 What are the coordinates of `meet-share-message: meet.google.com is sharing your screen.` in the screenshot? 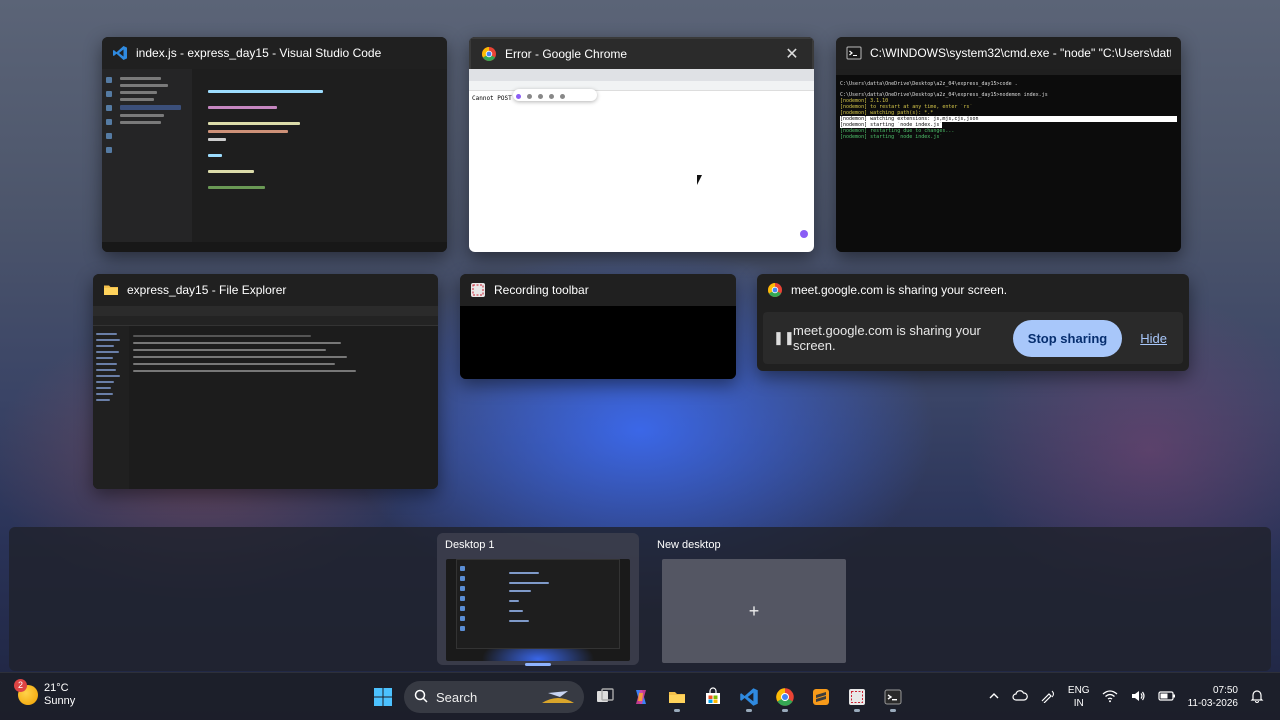 It's located at (887, 338).